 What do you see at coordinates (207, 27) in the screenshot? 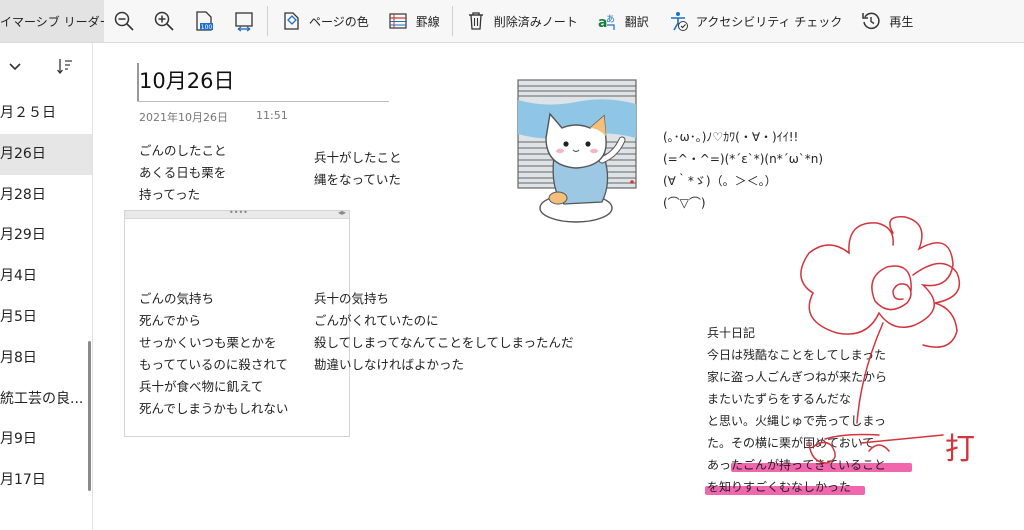
I see `svg-text: 100` at bounding box center [207, 27].